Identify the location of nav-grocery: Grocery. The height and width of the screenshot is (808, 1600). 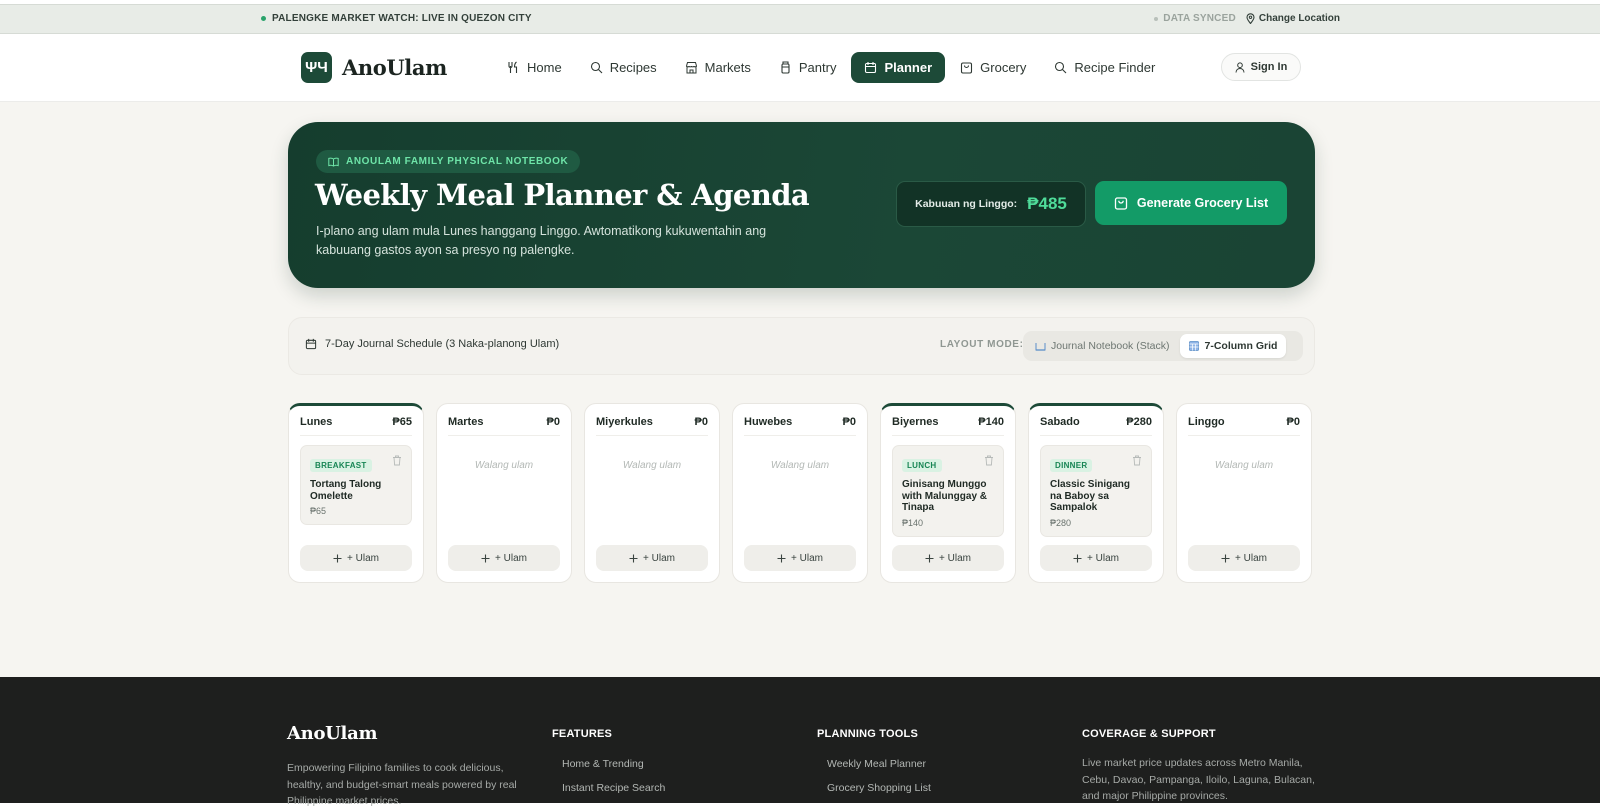
(993, 67).